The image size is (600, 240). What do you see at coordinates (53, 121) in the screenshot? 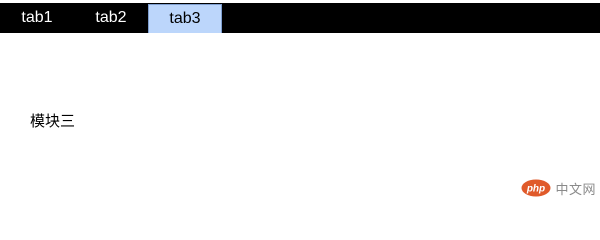
I see `tab-panel-content: 模块三` at bounding box center [53, 121].